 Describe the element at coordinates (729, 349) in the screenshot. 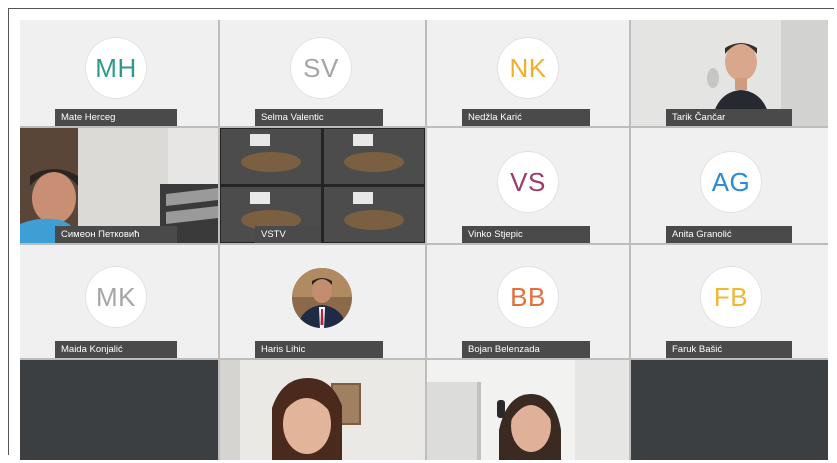

I see `name-label: Faruk Bašić` at that location.